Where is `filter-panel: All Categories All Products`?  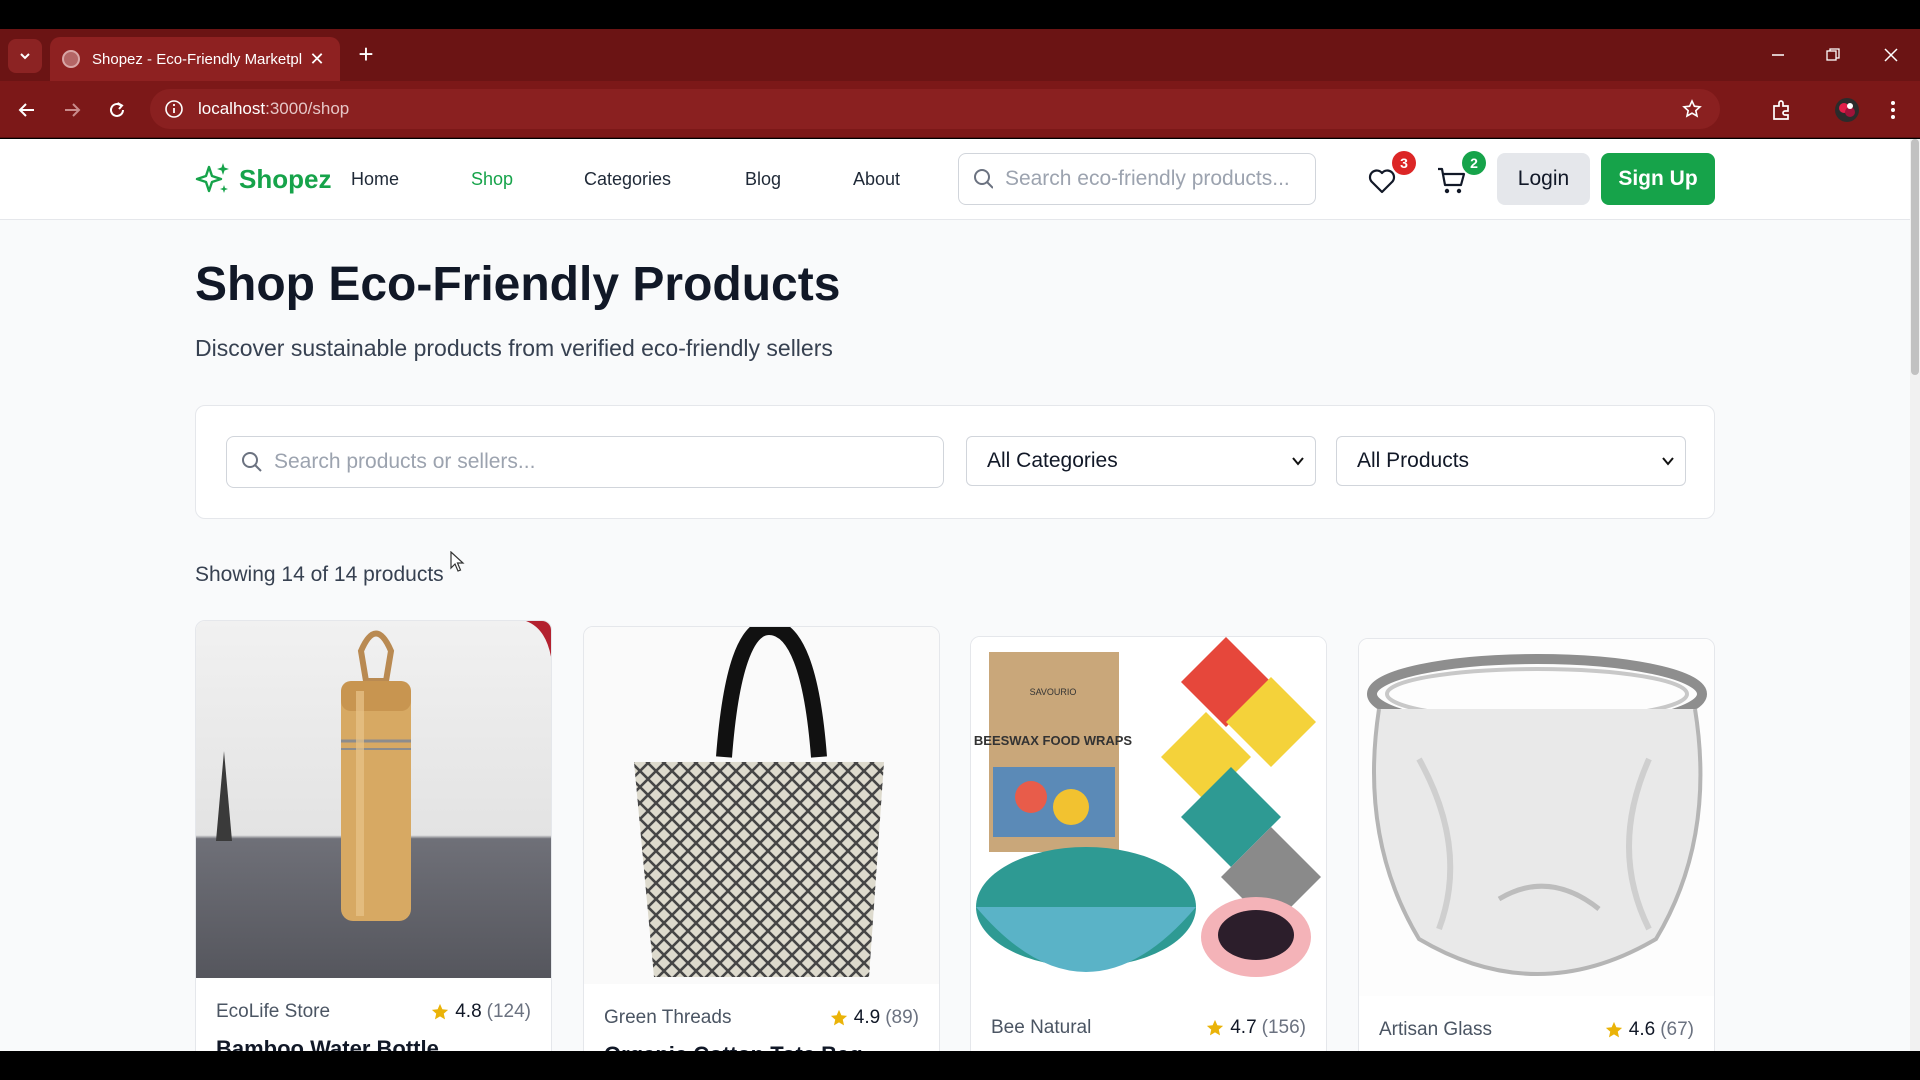
filter-panel: All Categories All Products is located at coordinates (955, 462).